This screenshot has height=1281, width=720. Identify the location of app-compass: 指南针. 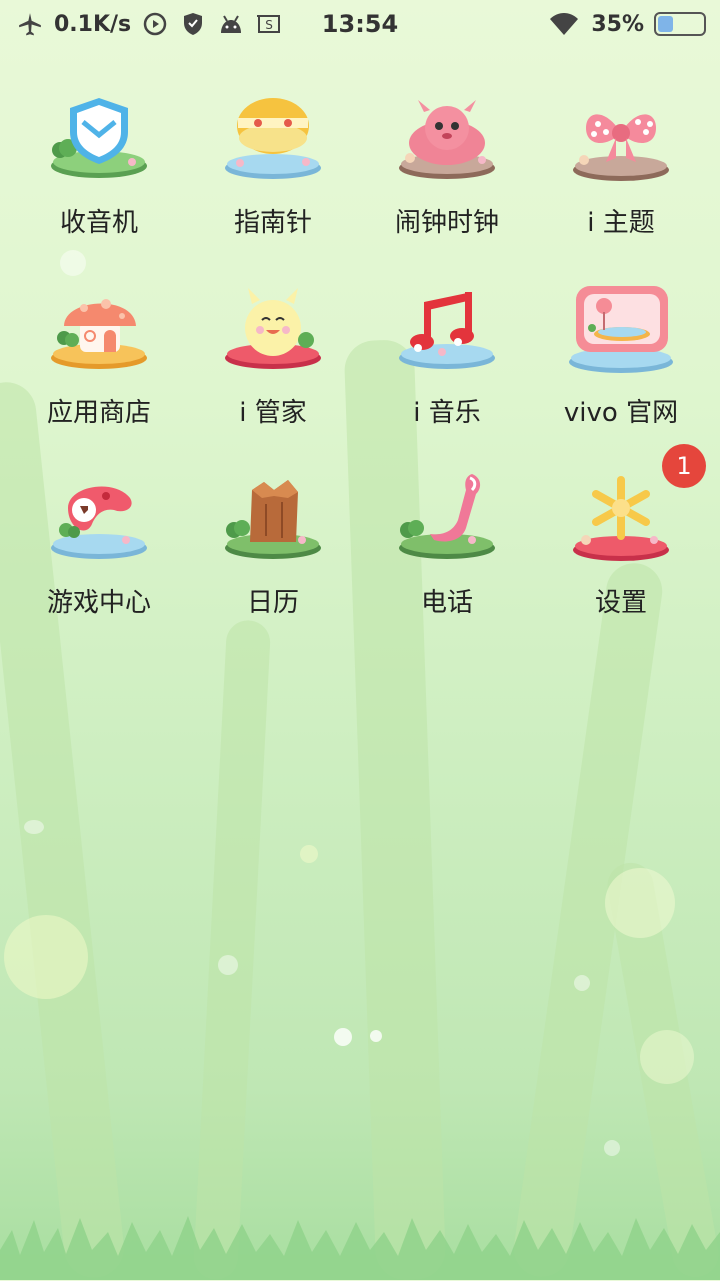
(273, 168).